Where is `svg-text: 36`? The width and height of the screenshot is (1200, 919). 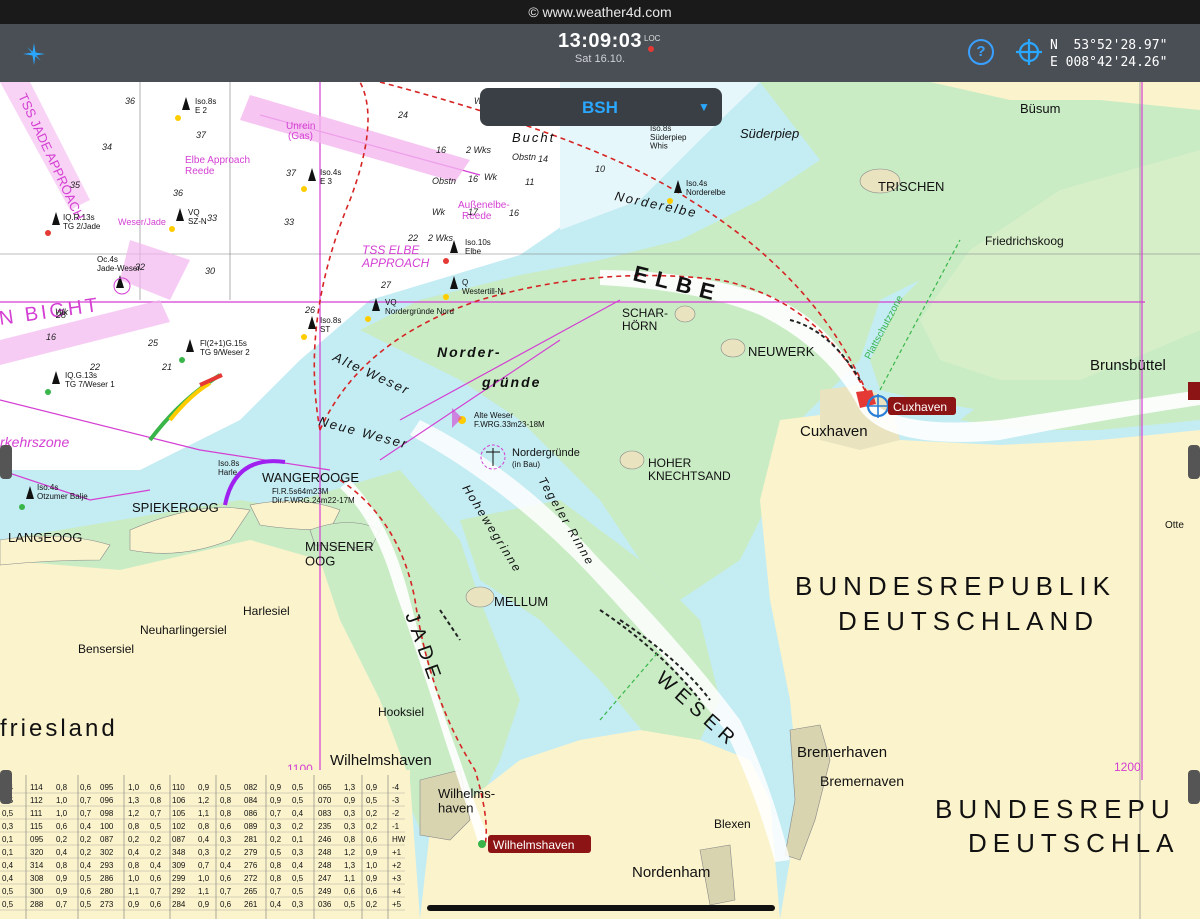 svg-text: 36 is located at coordinates (178, 193).